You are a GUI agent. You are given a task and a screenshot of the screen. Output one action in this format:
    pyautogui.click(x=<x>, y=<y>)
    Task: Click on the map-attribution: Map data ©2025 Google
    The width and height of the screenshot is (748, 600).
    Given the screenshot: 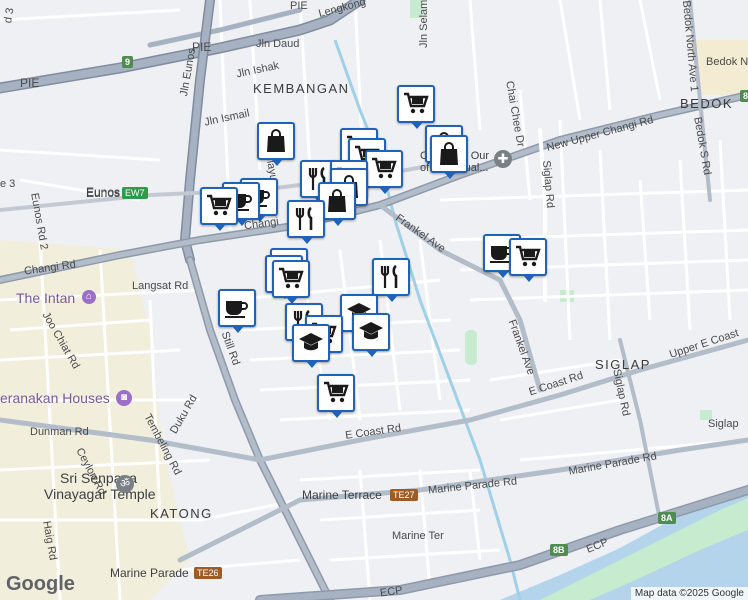 What is the action you would take?
    pyautogui.click(x=689, y=593)
    